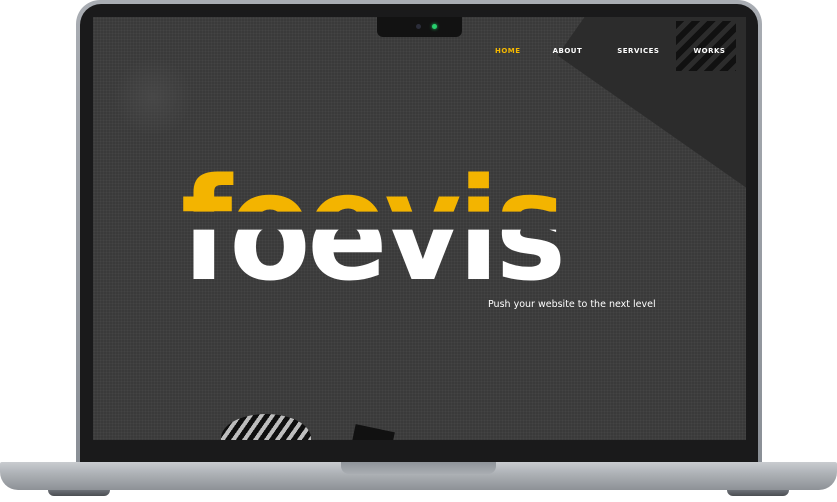  Describe the element at coordinates (373, 432) in the screenshot. I see `background-decoration-dark-shape` at that location.